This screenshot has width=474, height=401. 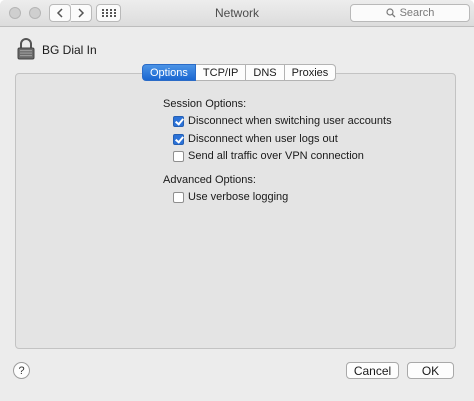 What do you see at coordinates (372, 370) in the screenshot?
I see `cancel-button: Cancel` at bounding box center [372, 370].